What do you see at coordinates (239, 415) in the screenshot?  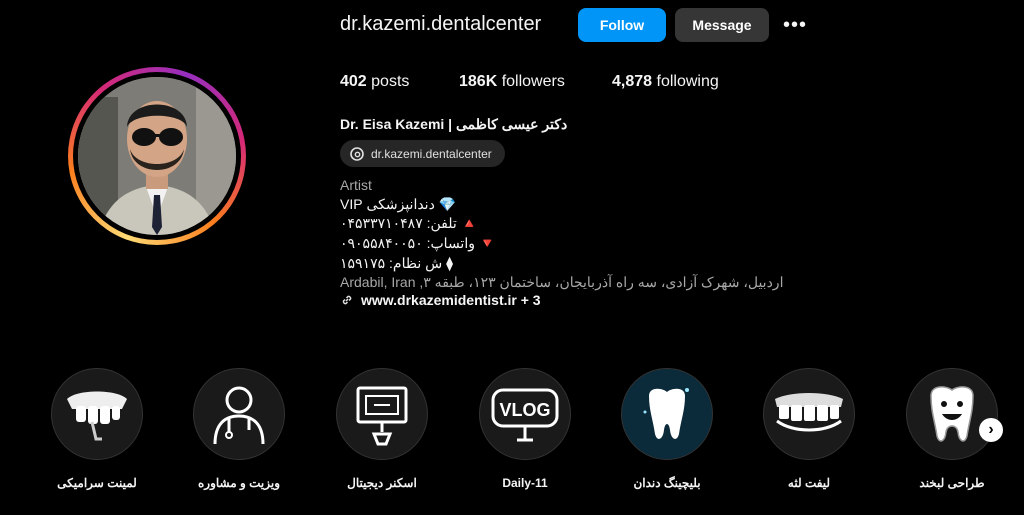 I see `doctor-icon` at bounding box center [239, 415].